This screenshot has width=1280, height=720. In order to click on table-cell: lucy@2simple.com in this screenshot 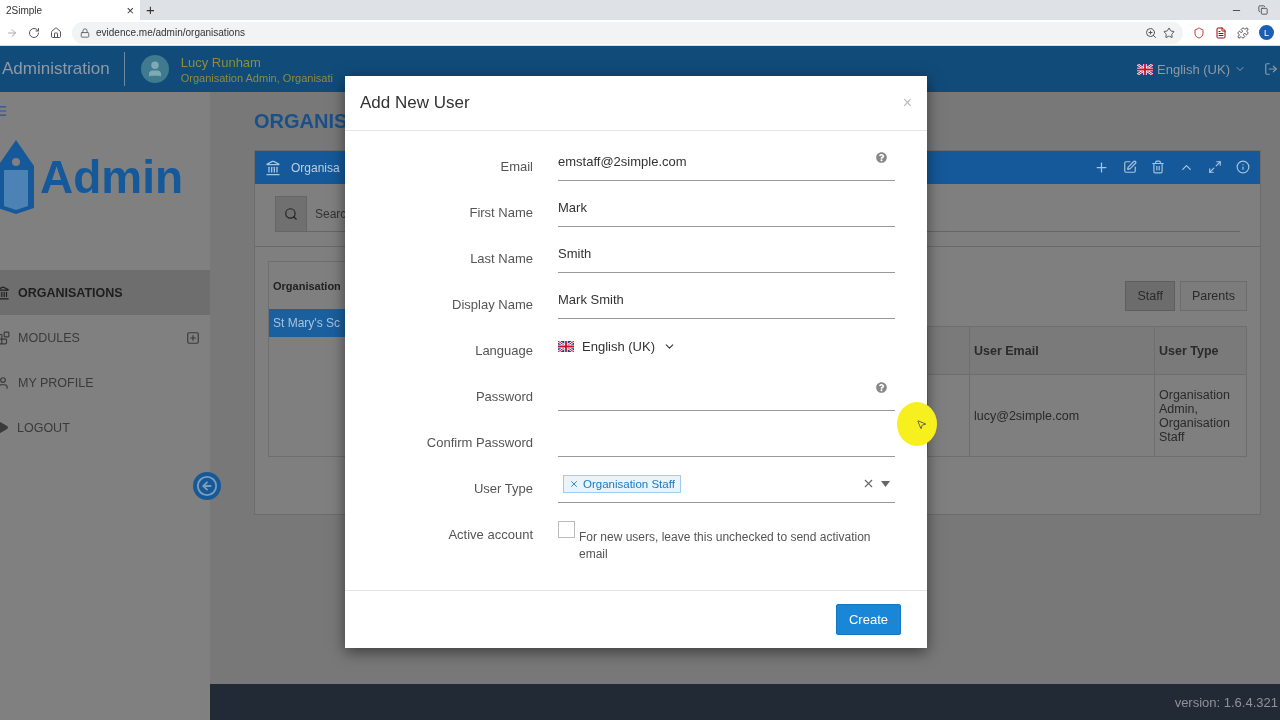, I will do `click(1062, 415)`.